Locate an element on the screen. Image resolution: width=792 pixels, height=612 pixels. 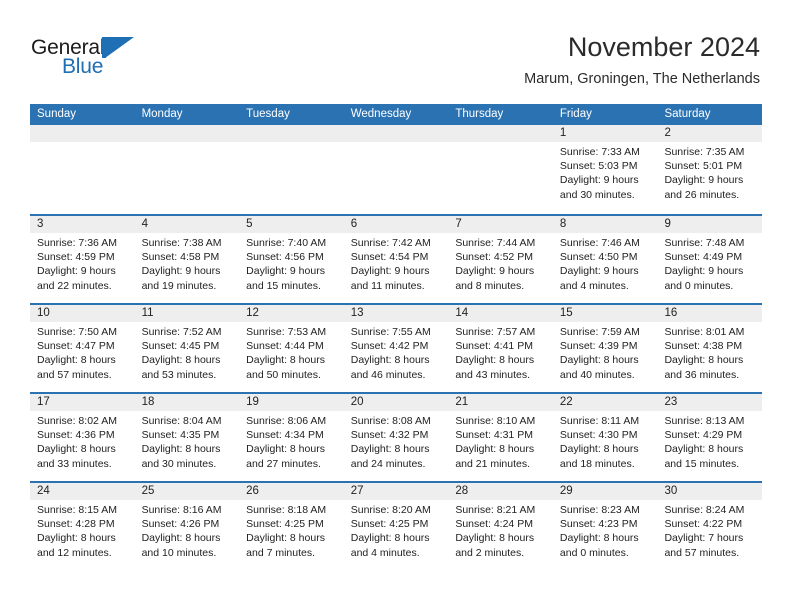
daylight-text: Daylight: 8 hours and 10 minutes. is located at coordinates (181, 545).